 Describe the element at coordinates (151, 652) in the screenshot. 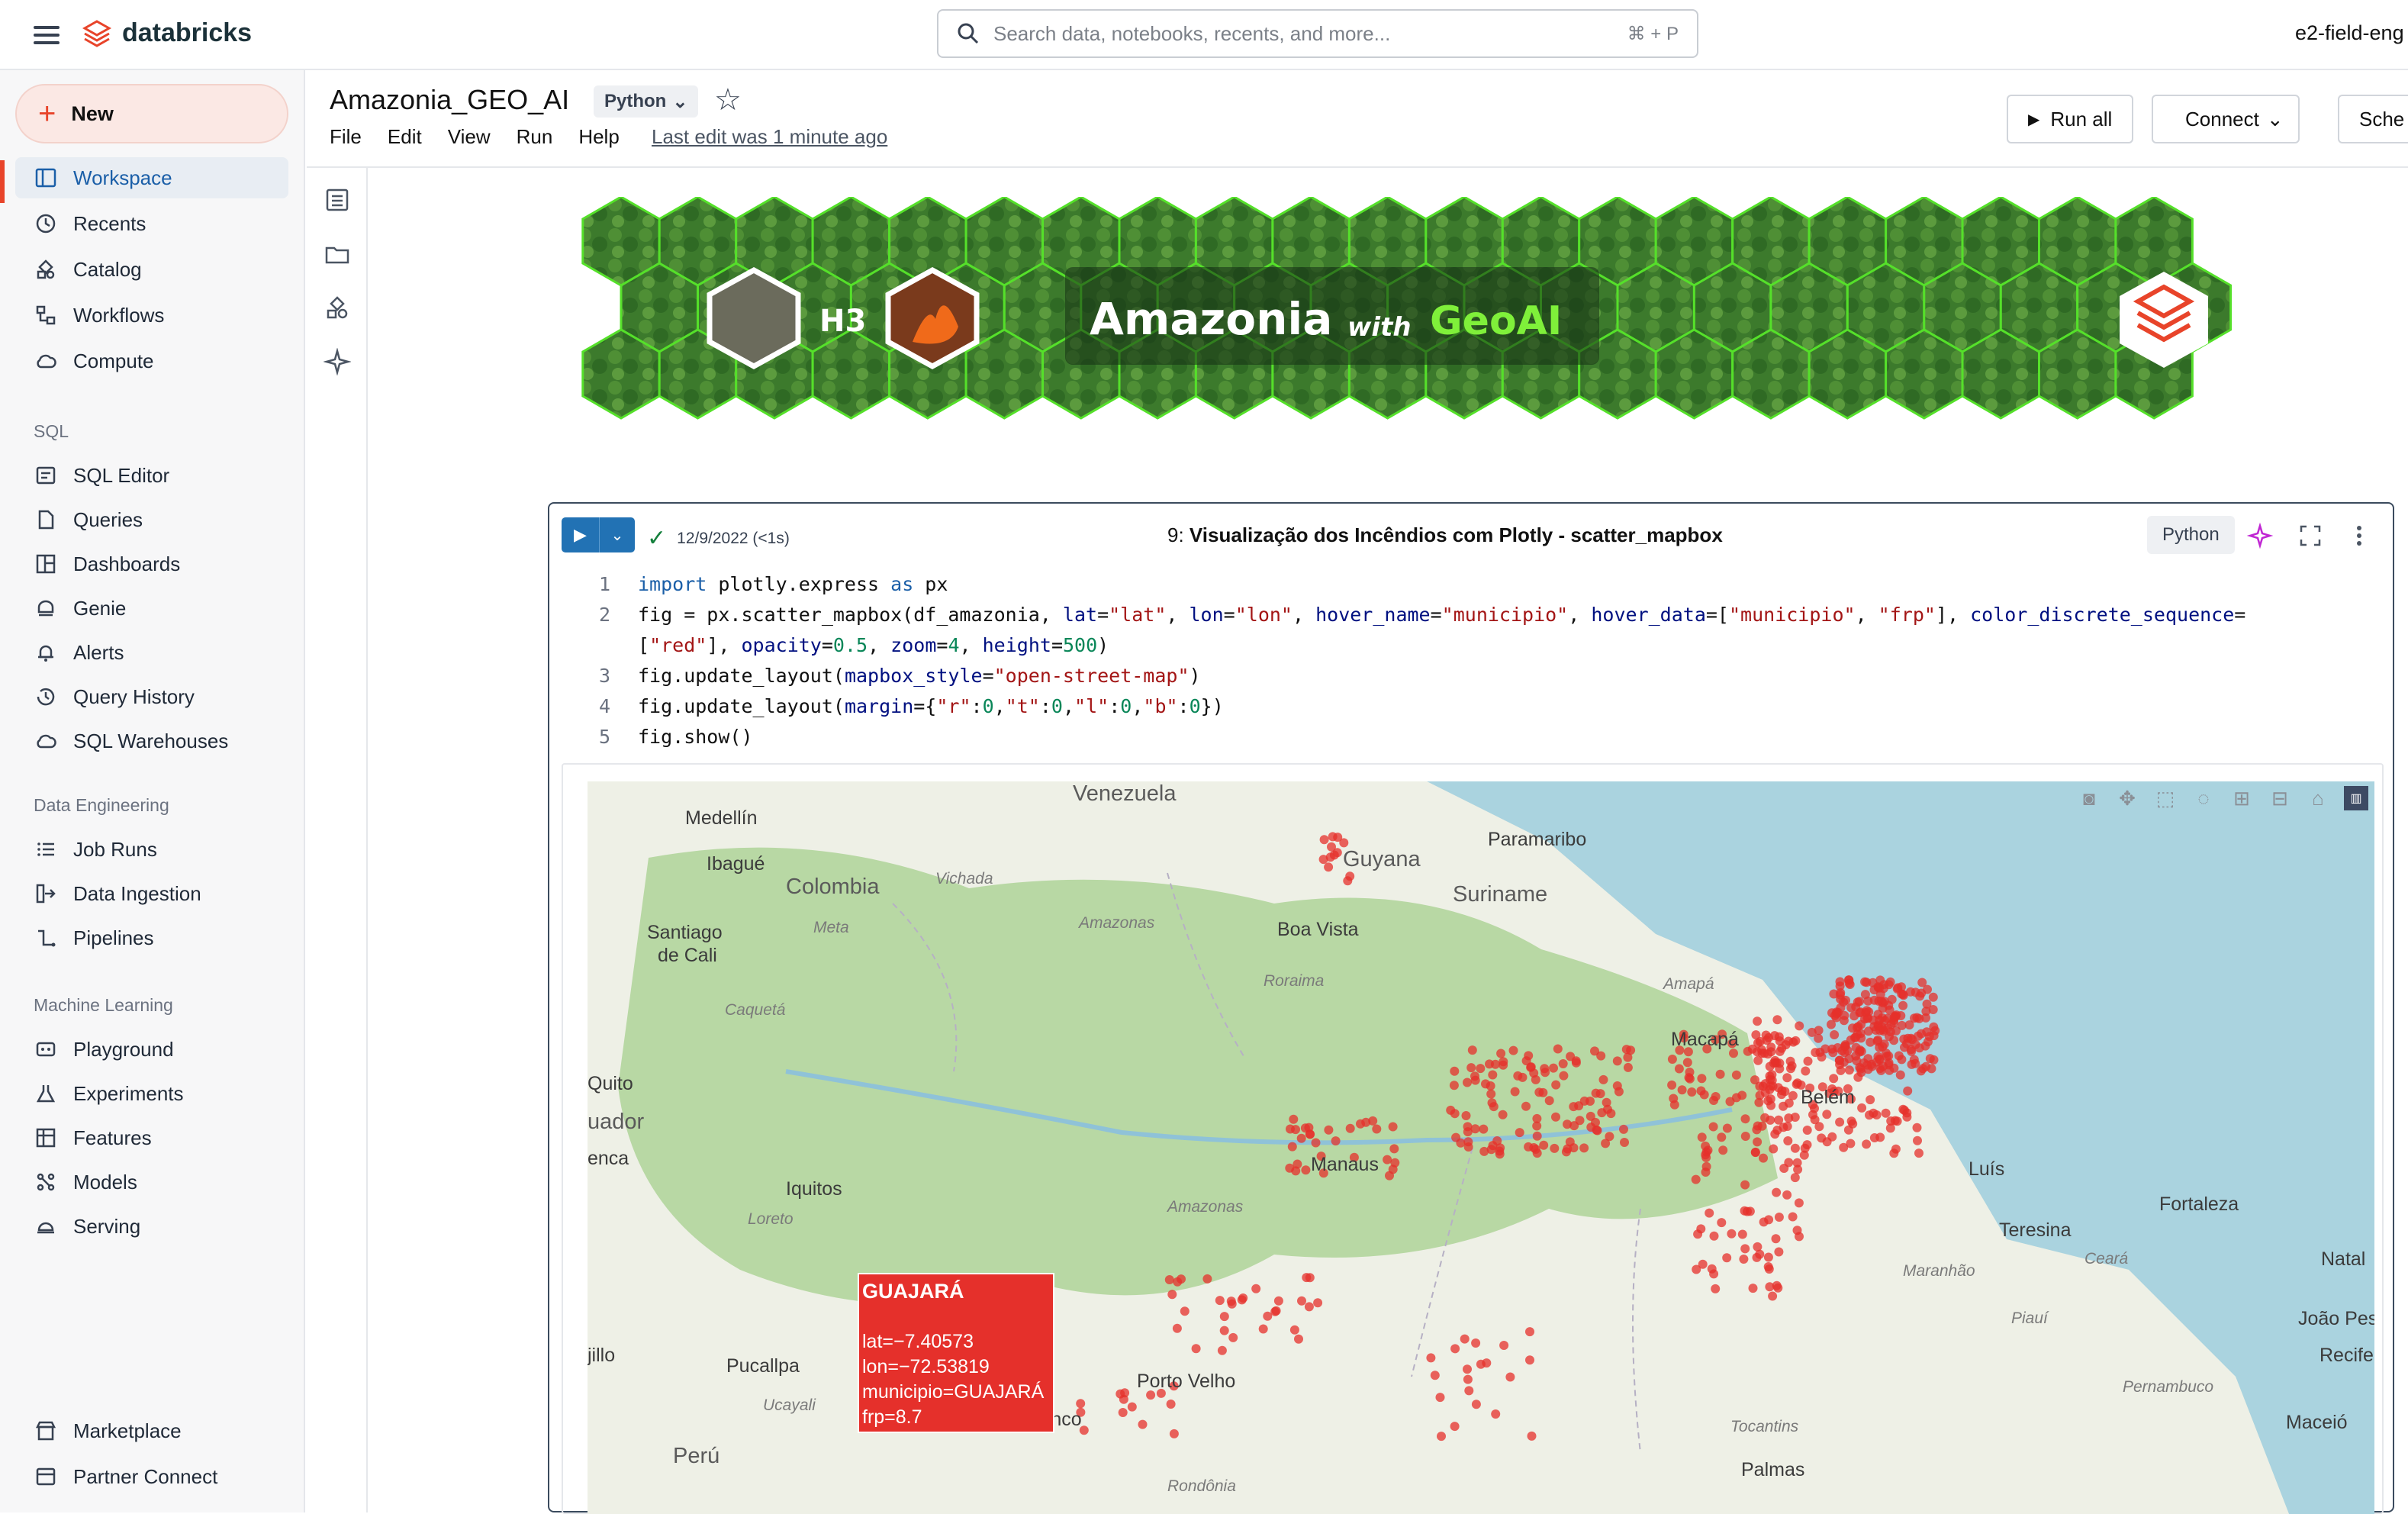

I see `sidebar-item-alerts: Alerts` at that location.